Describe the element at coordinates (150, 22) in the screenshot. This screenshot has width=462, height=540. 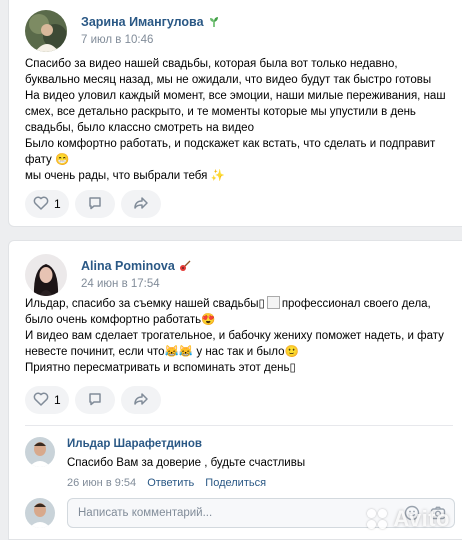
I see `author-name: Зарина Имангулова` at that location.